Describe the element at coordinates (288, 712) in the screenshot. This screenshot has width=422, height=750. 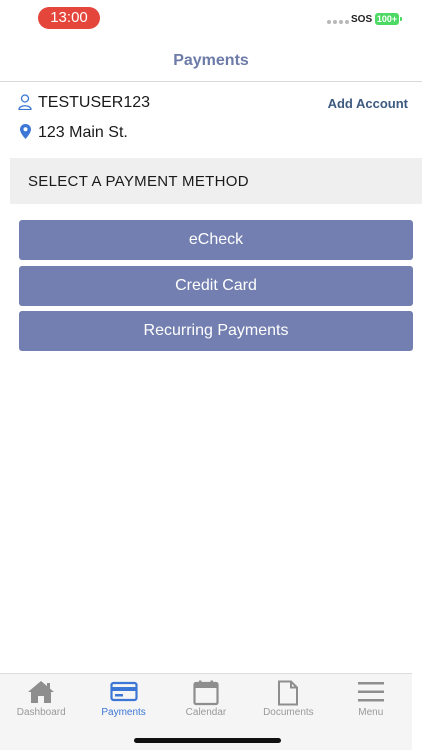
I see `tab-label: Documents` at that location.